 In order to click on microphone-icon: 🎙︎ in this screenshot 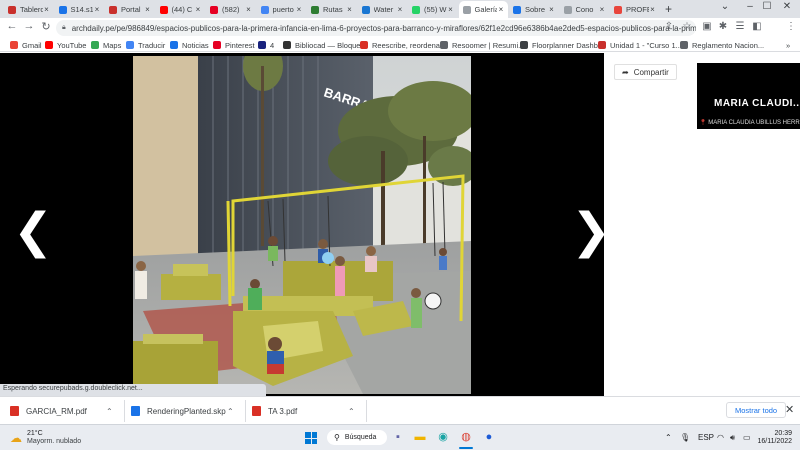, I will do `click(685, 437)`.